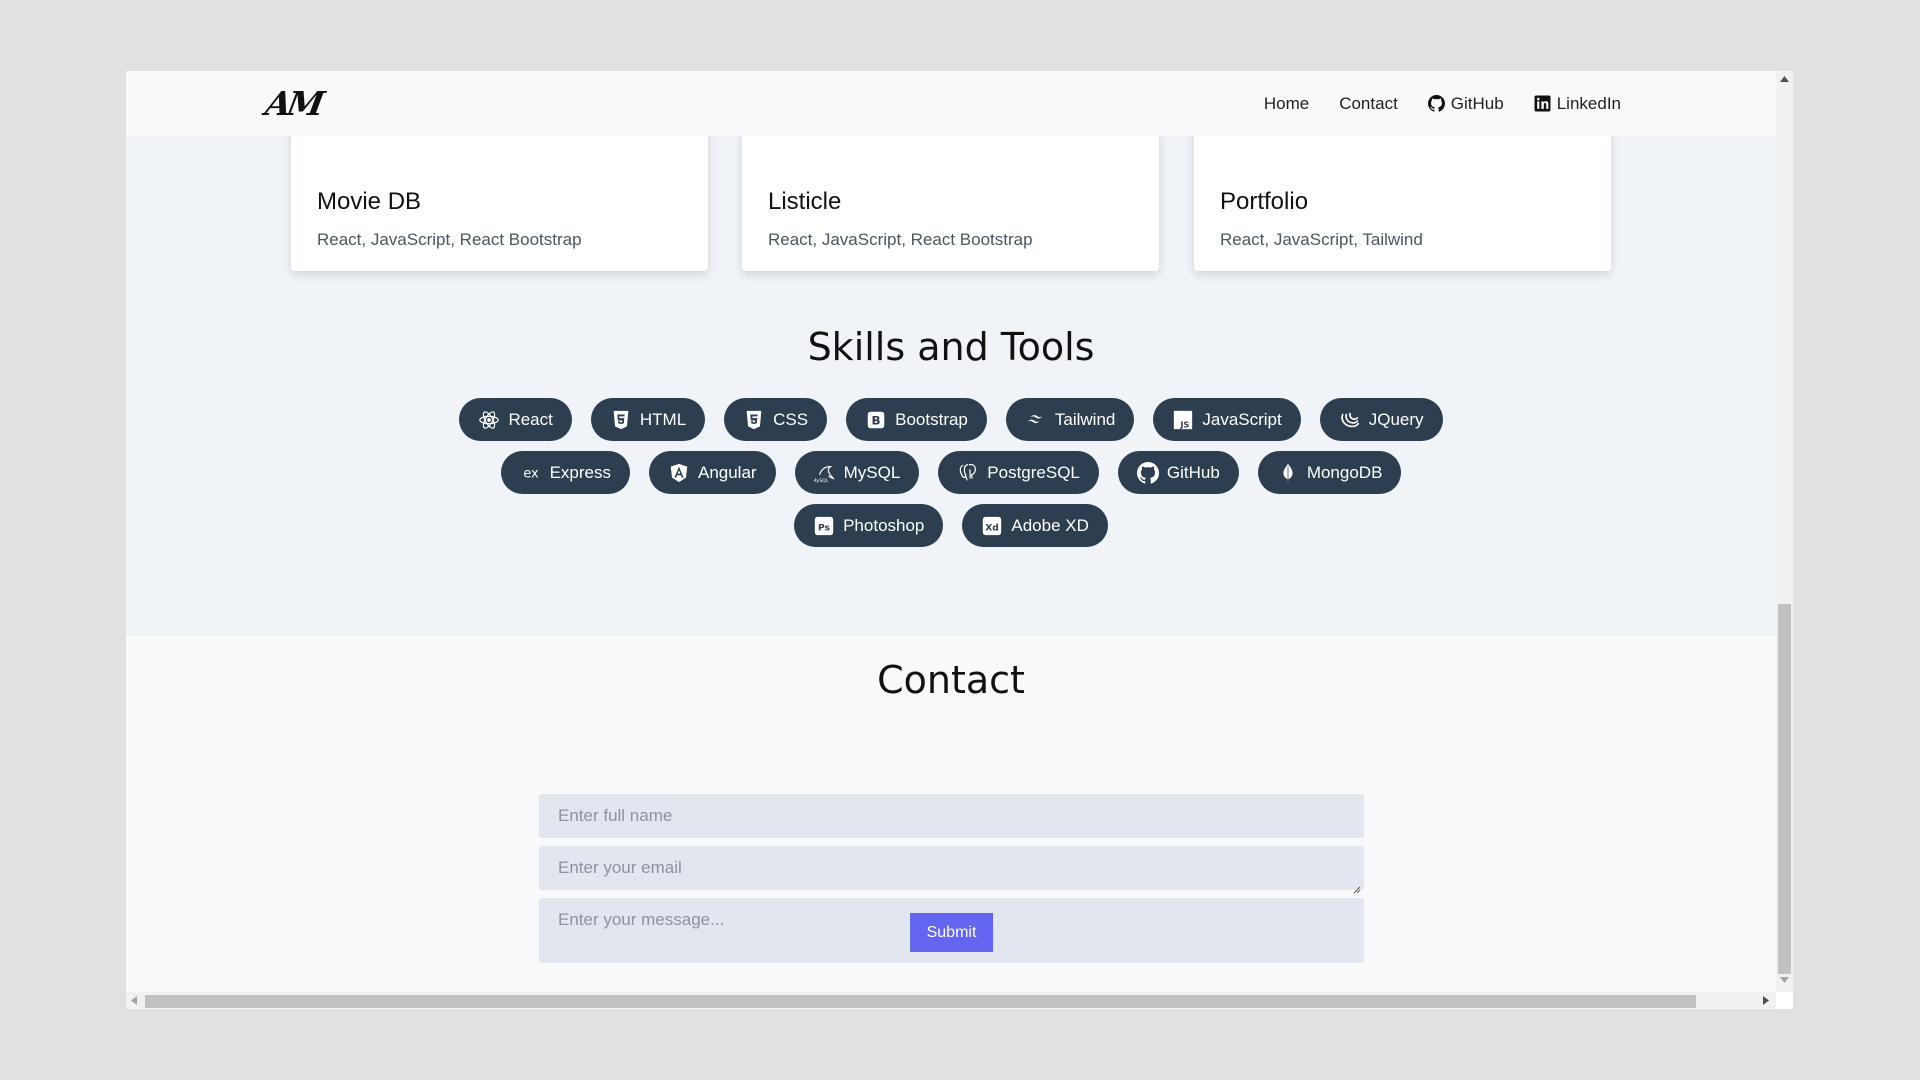 The width and height of the screenshot is (1920, 1080). What do you see at coordinates (1085, 419) in the screenshot?
I see `skill-label: Tailwind` at bounding box center [1085, 419].